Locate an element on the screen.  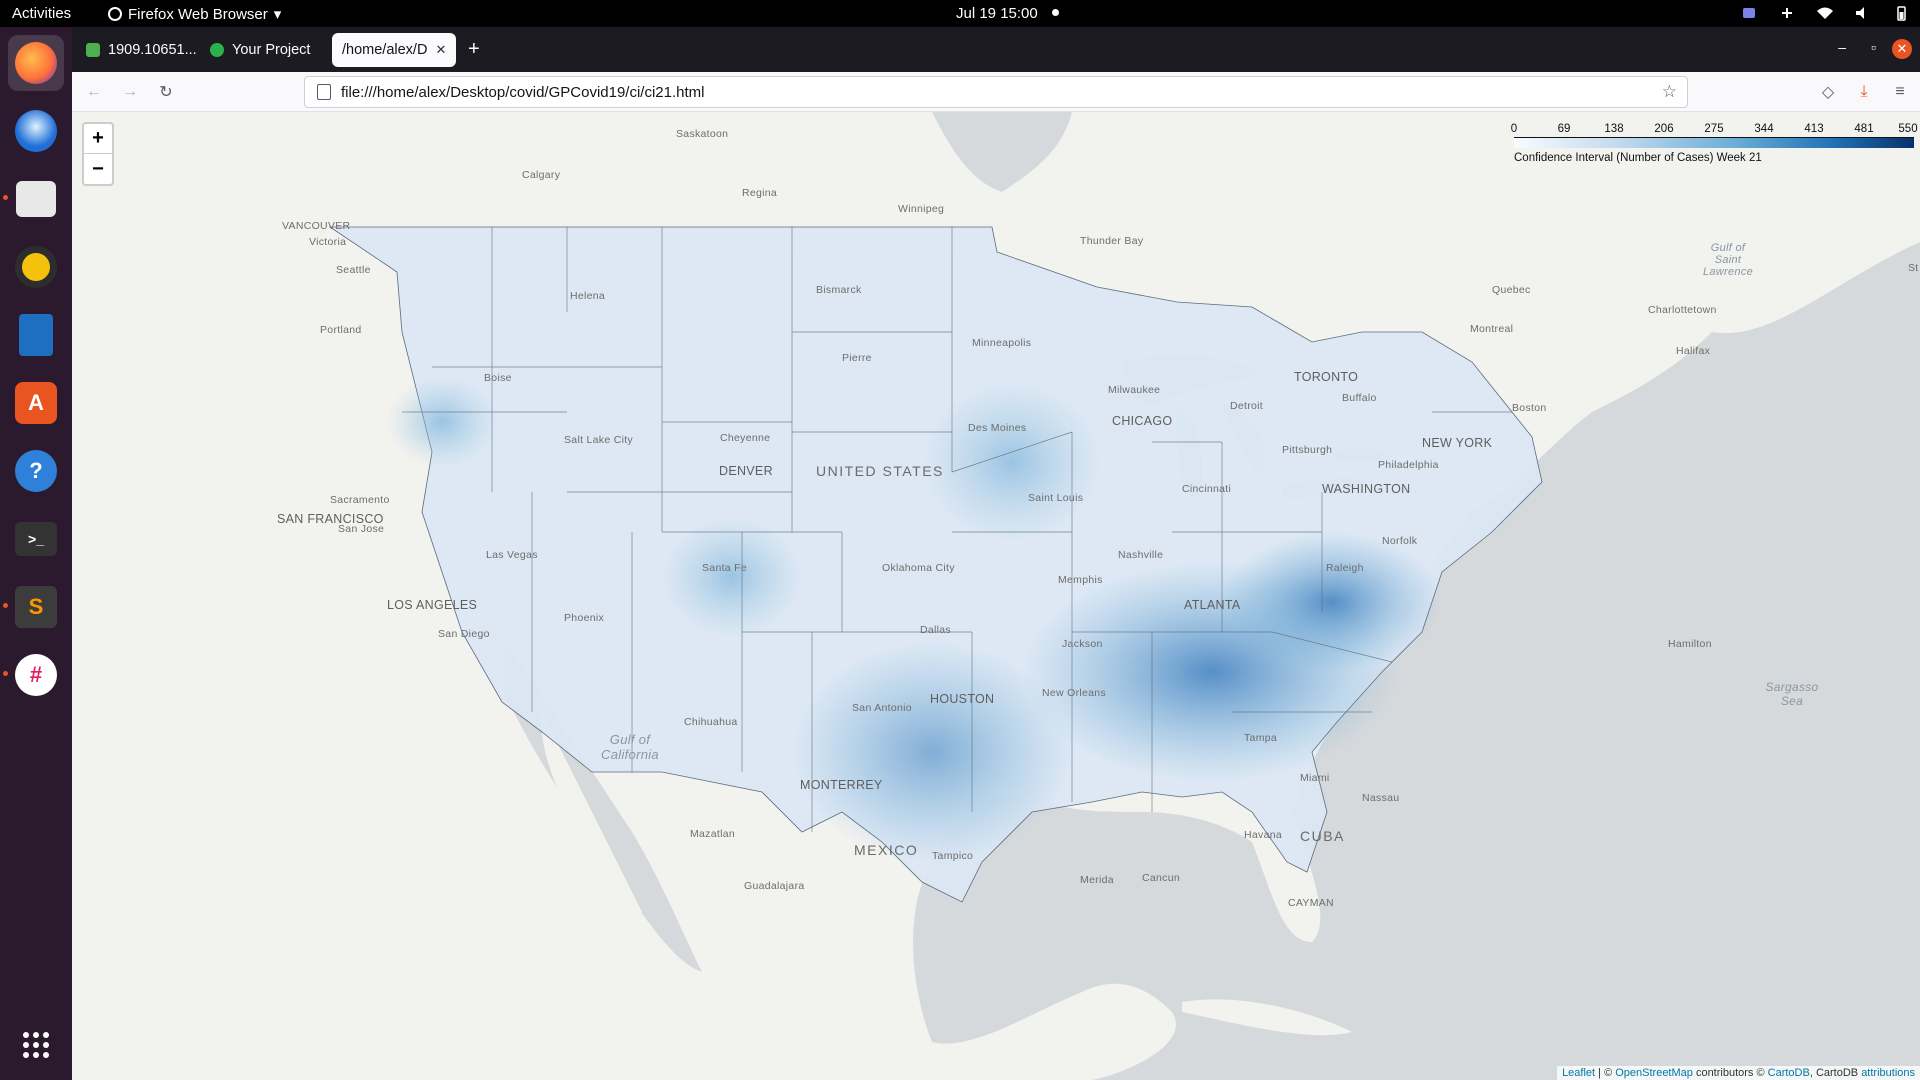
battery-icon is located at coordinates (1901, 13).